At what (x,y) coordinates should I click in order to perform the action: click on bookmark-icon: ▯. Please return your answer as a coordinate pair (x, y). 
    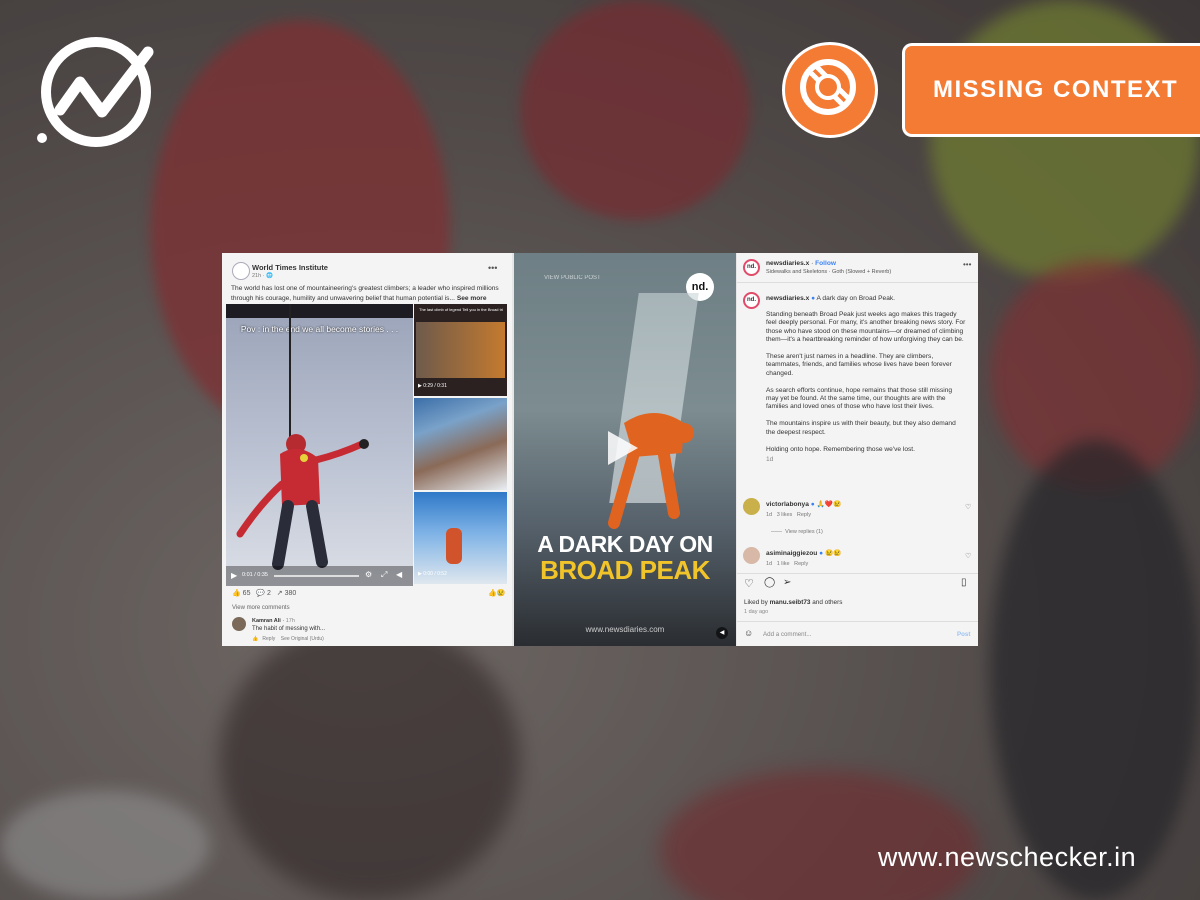
    Looking at the image, I should click on (964, 582).